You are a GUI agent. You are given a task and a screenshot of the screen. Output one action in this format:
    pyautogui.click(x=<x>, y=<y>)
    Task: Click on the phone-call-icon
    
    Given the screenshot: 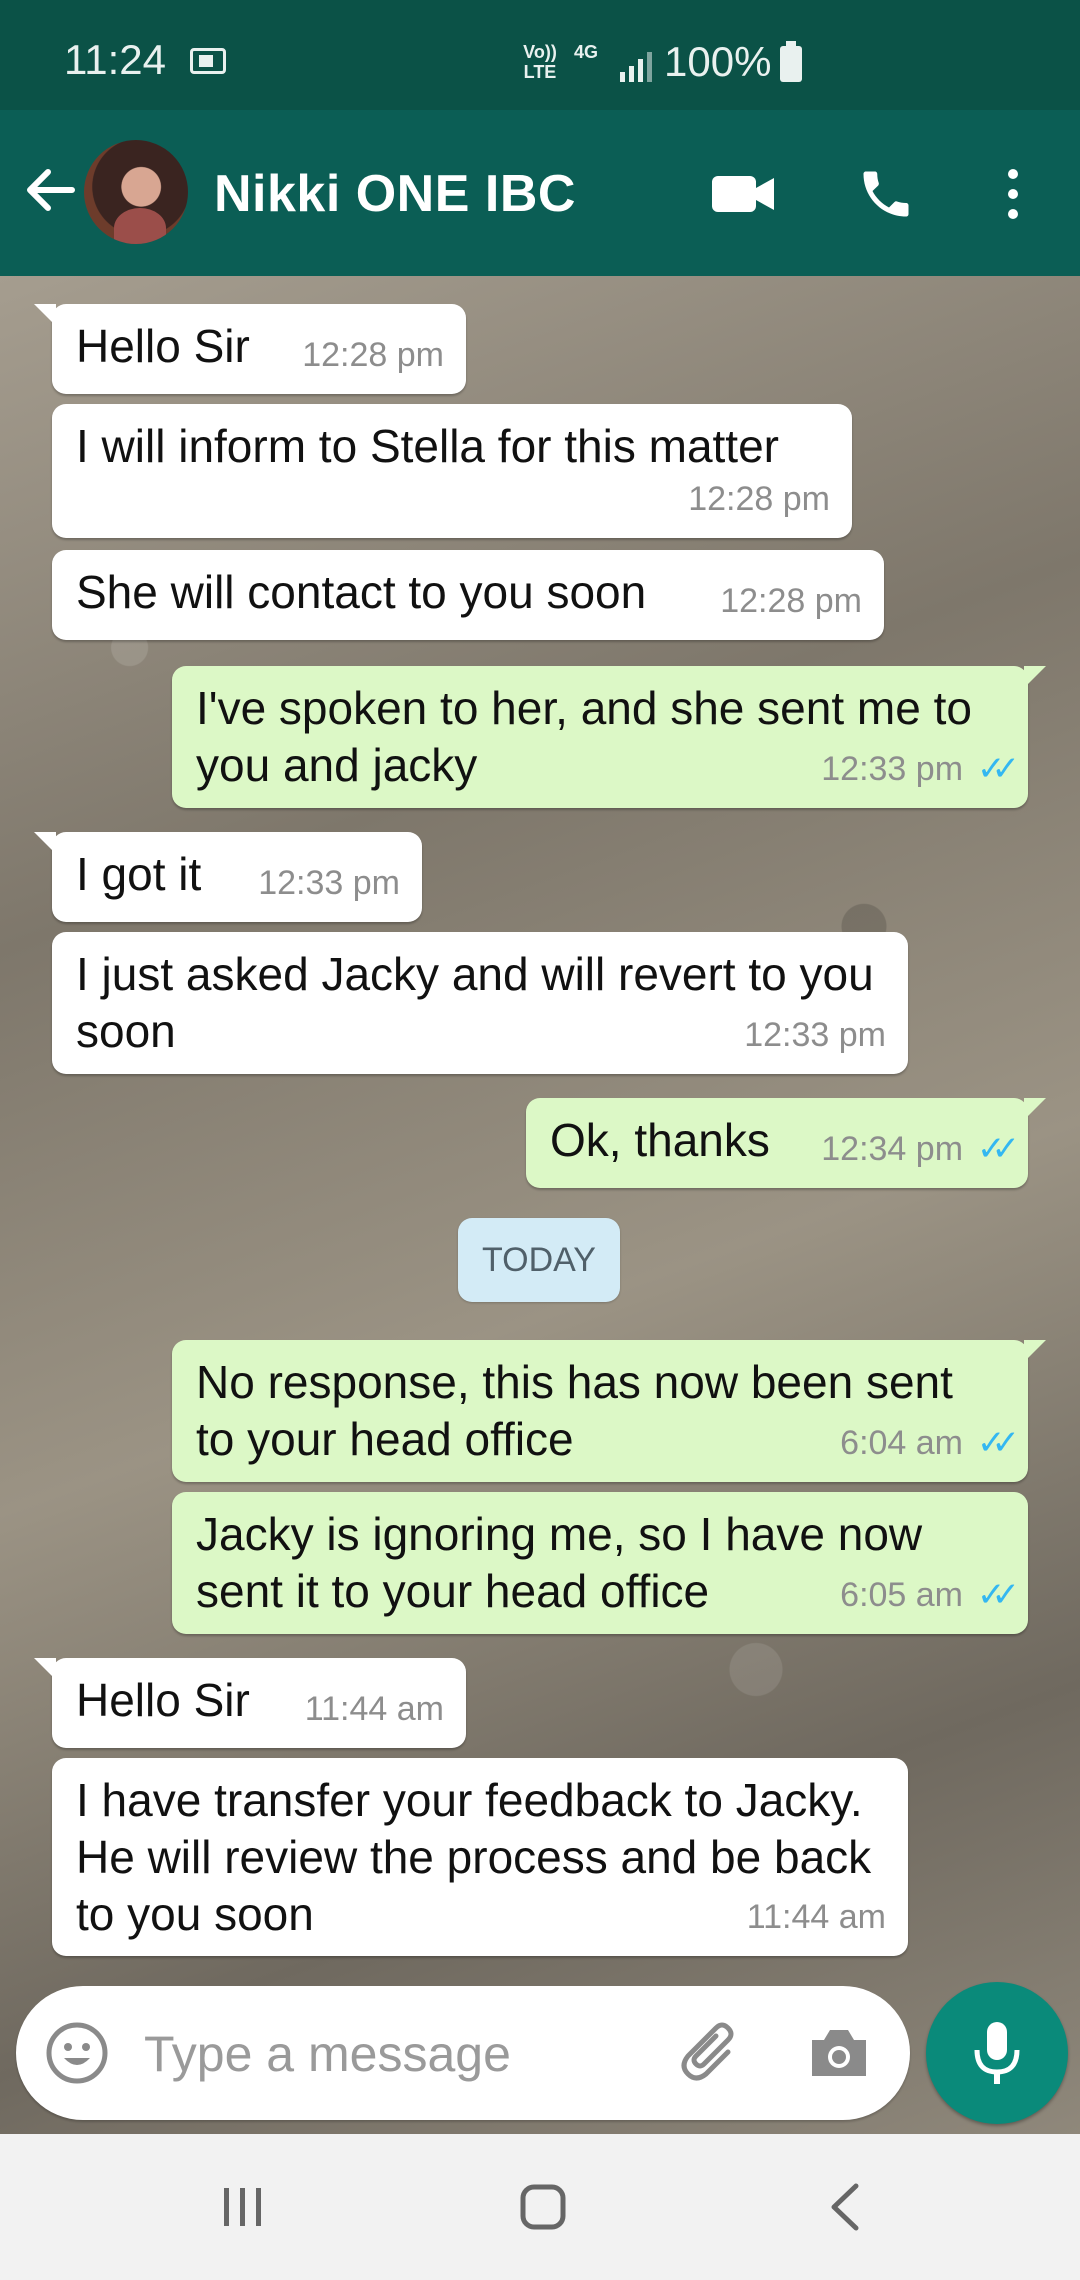 What is the action you would take?
    pyautogui.click(x=886, y=194)
    